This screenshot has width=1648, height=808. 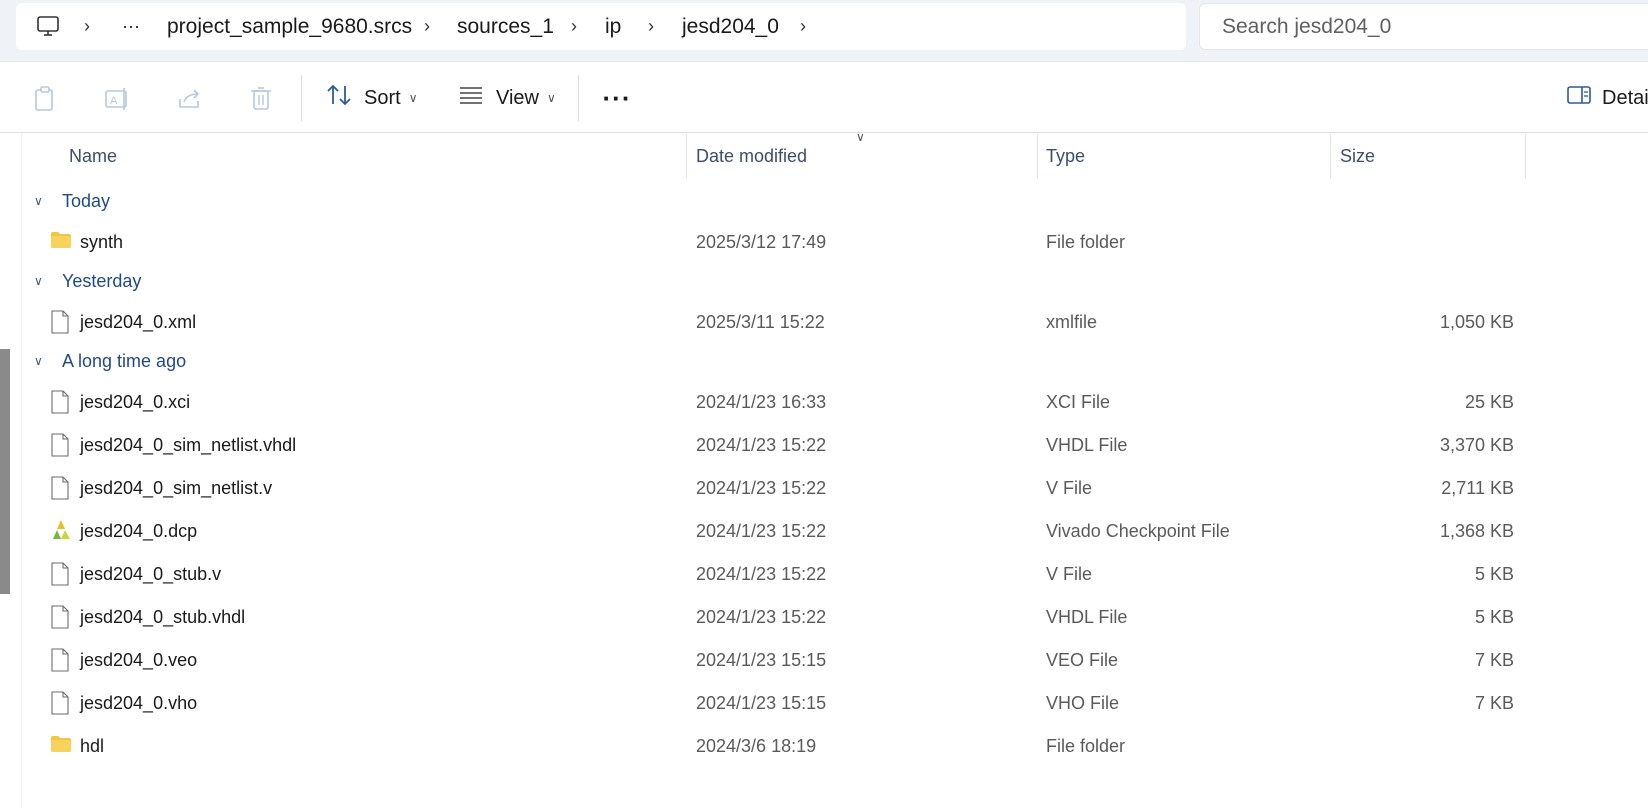 I want to click on item-name: jesd204_0.xci, so click(x=135, y=401).